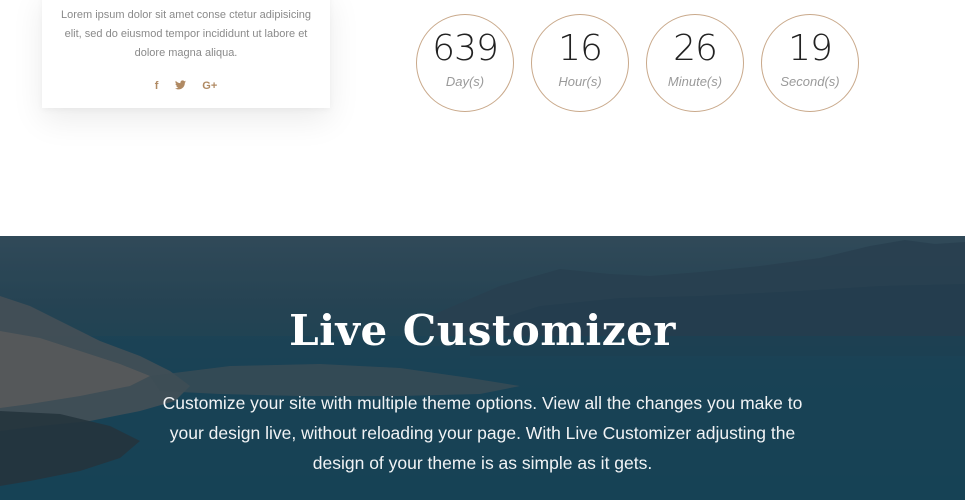 The width and height of the screenshot is (965, 500). I want to click on card-description-line: dolore magna aliqua., so click(186, 53).